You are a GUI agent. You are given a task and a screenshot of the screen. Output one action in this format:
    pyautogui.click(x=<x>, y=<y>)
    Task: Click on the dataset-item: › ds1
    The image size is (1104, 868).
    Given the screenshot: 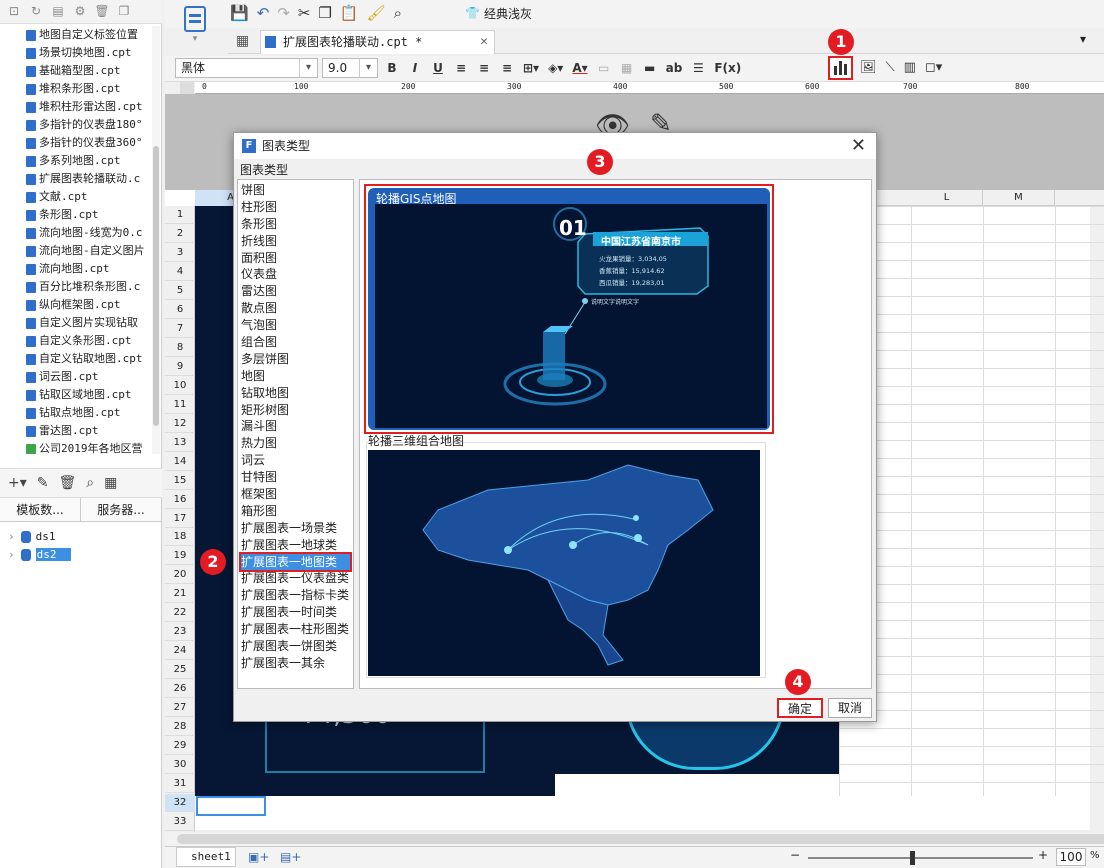 What is the action you would take?
    pyautogui.click(x=81, y=537)
    